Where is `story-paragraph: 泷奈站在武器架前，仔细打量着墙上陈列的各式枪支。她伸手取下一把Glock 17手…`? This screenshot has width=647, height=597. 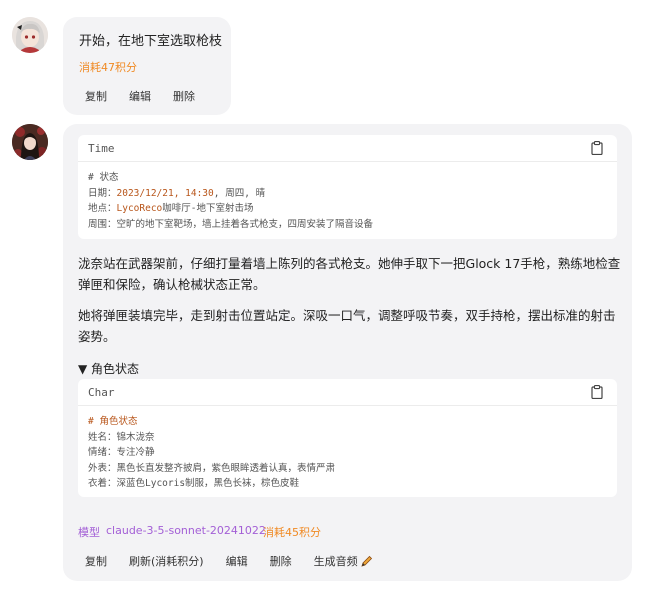
story-paragraph: 泷奈站在武器架前，仔细打量着墙上陈列的各式枪支。她伸手取下一把Glock 17手… is located at coordinates (349, 274).